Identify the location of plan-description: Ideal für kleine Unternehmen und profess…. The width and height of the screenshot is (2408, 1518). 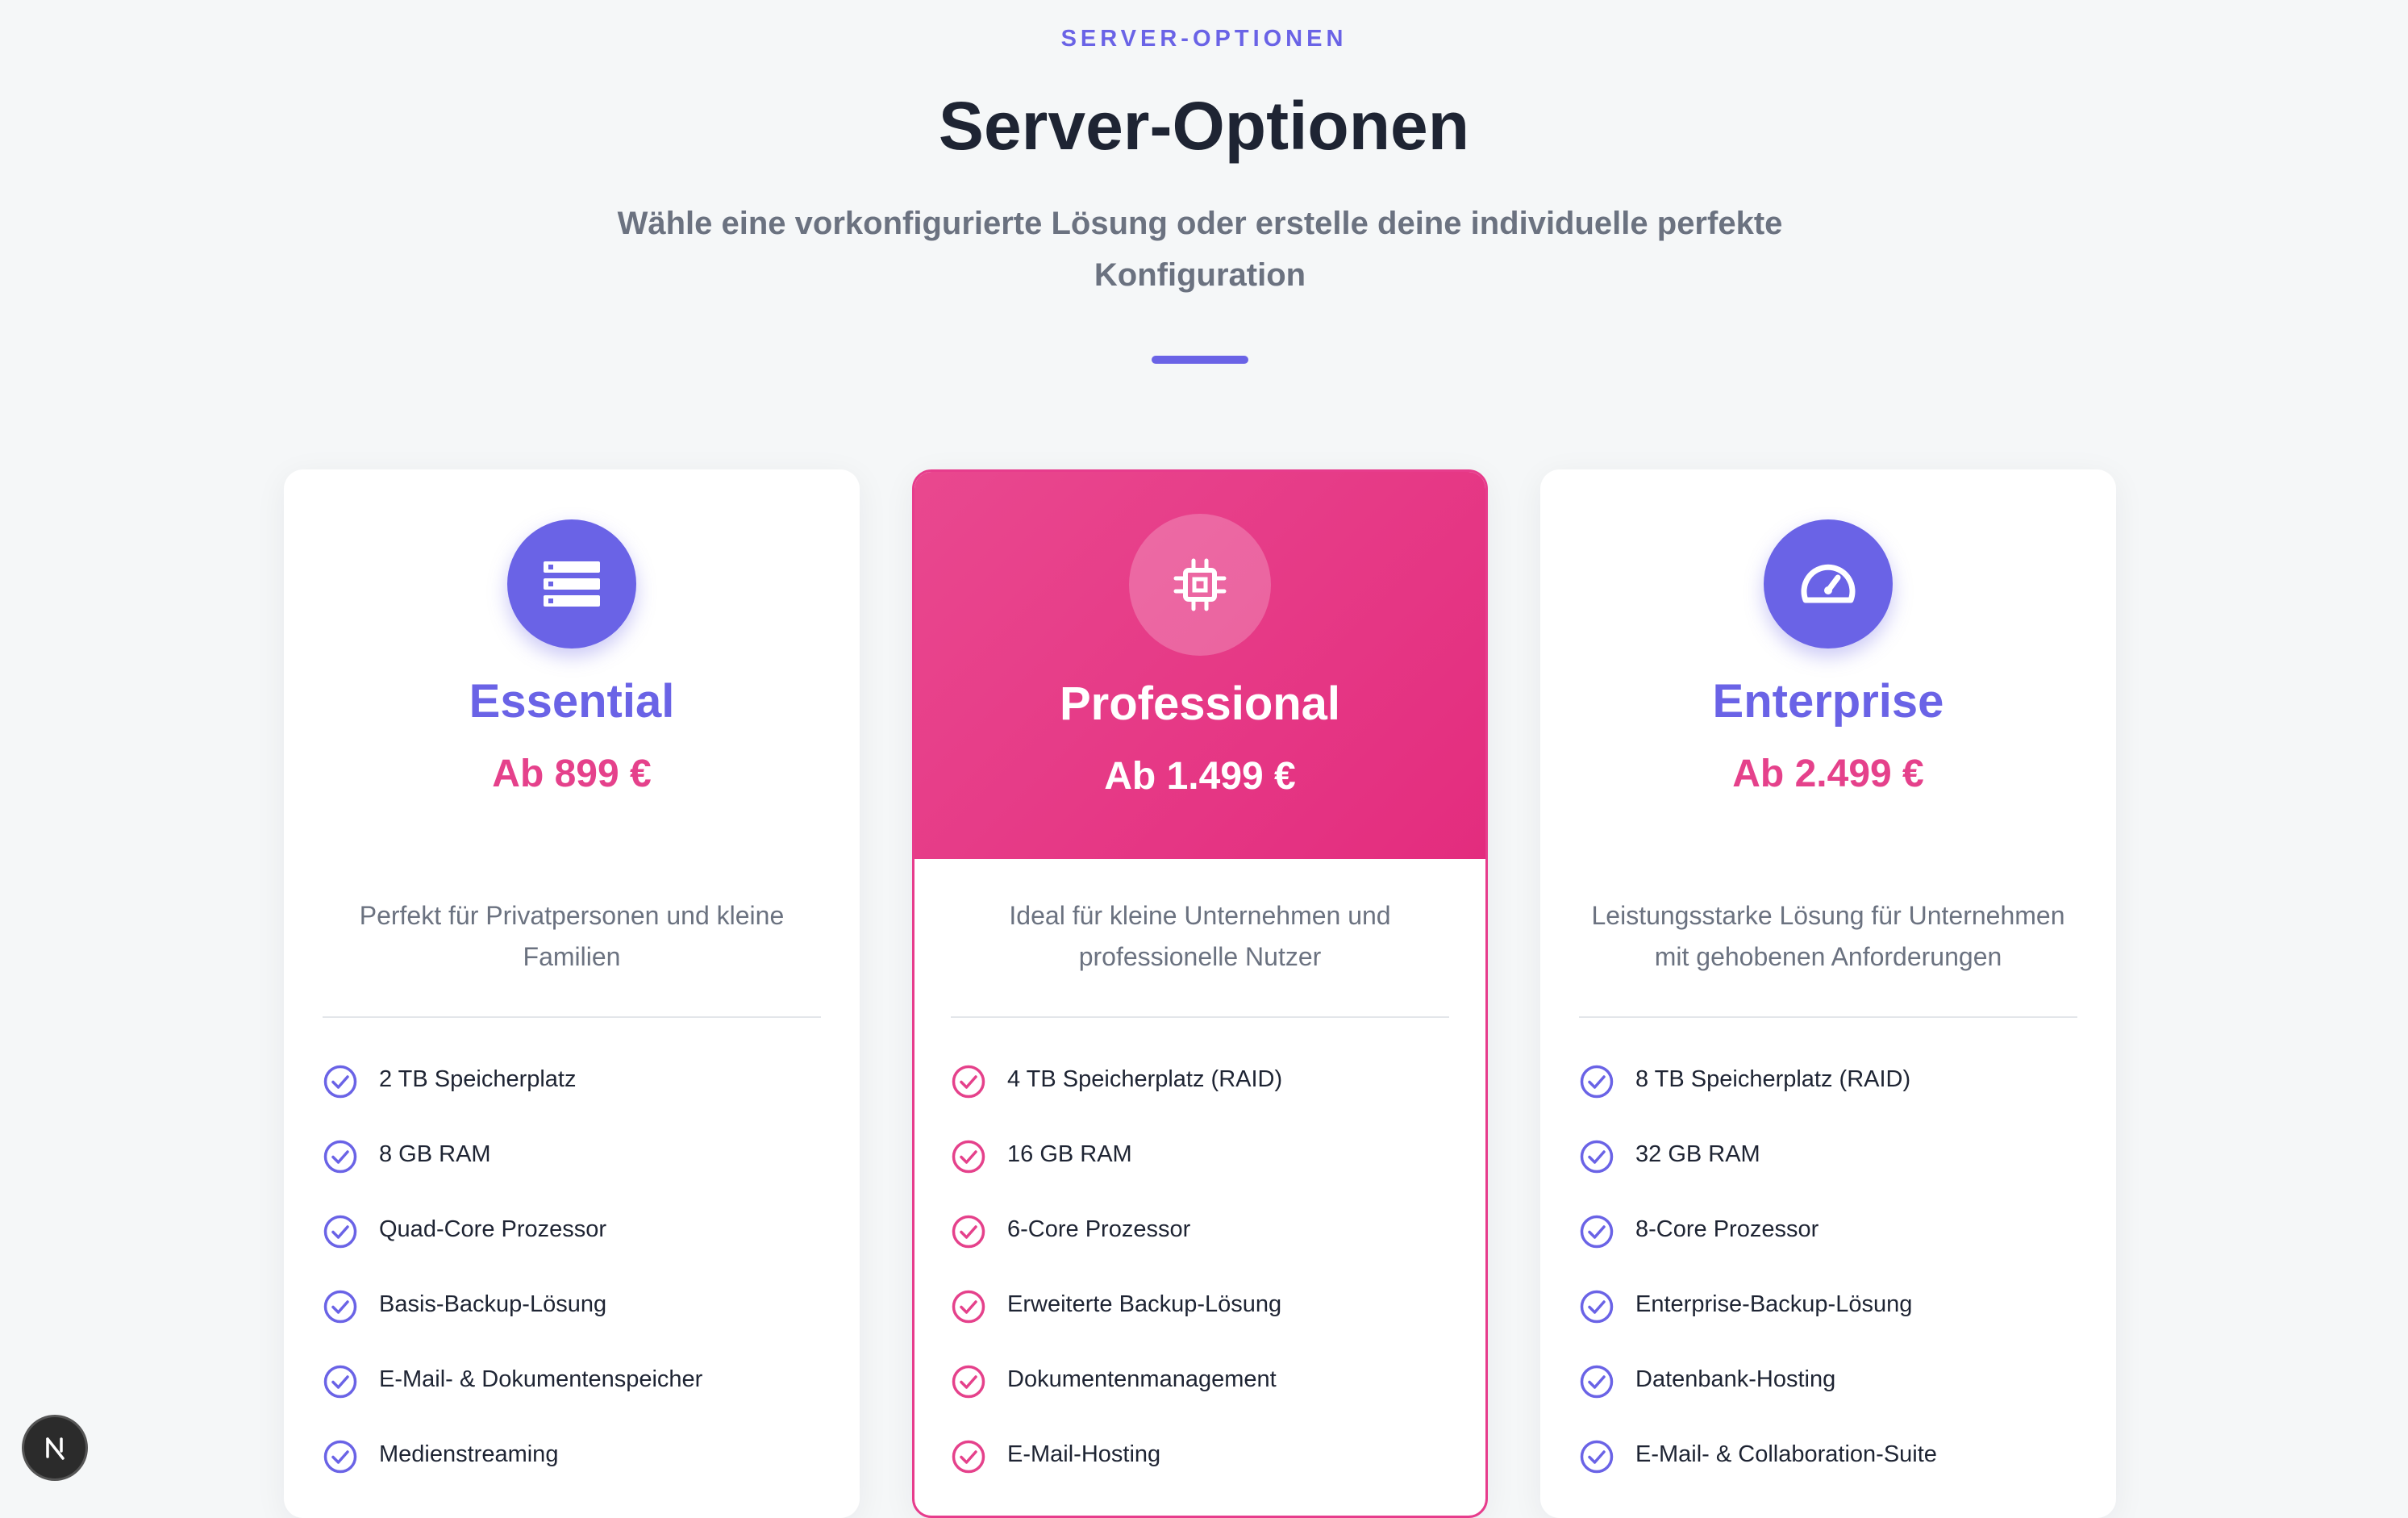
(1200, 936).